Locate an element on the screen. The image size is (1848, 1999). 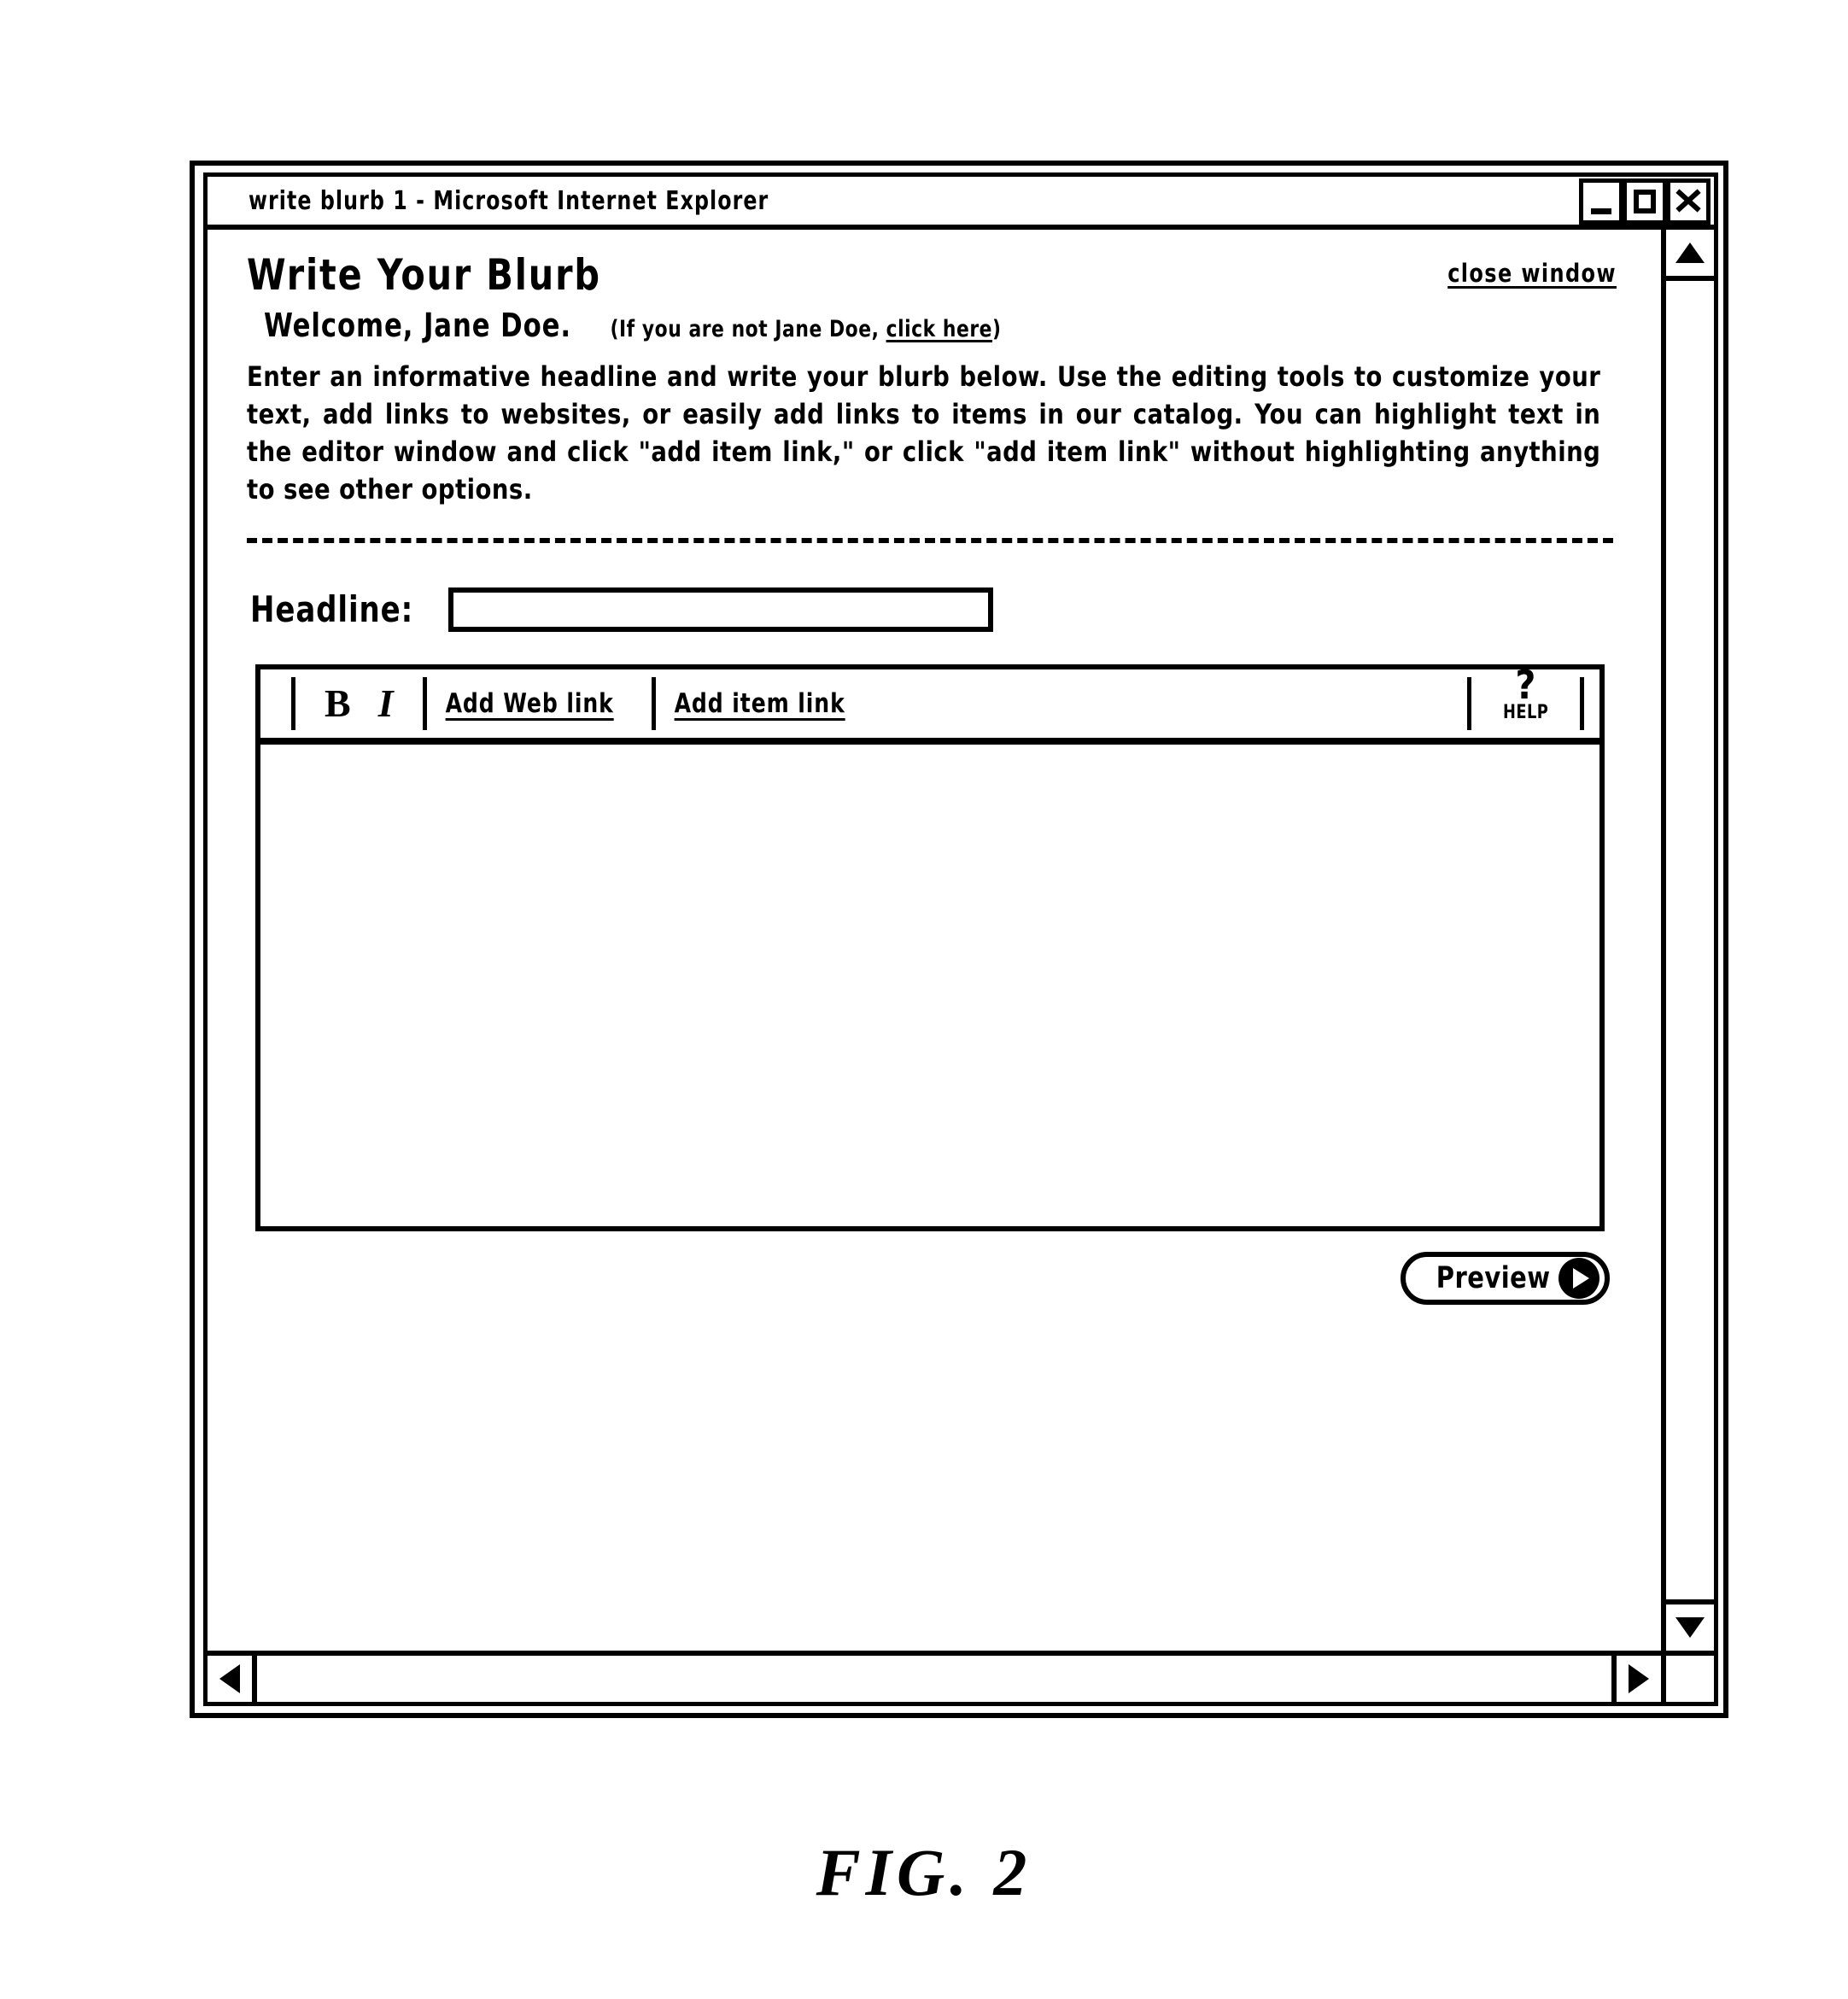
page-title: Write Your Blurb is located at coordinates (424, 275).